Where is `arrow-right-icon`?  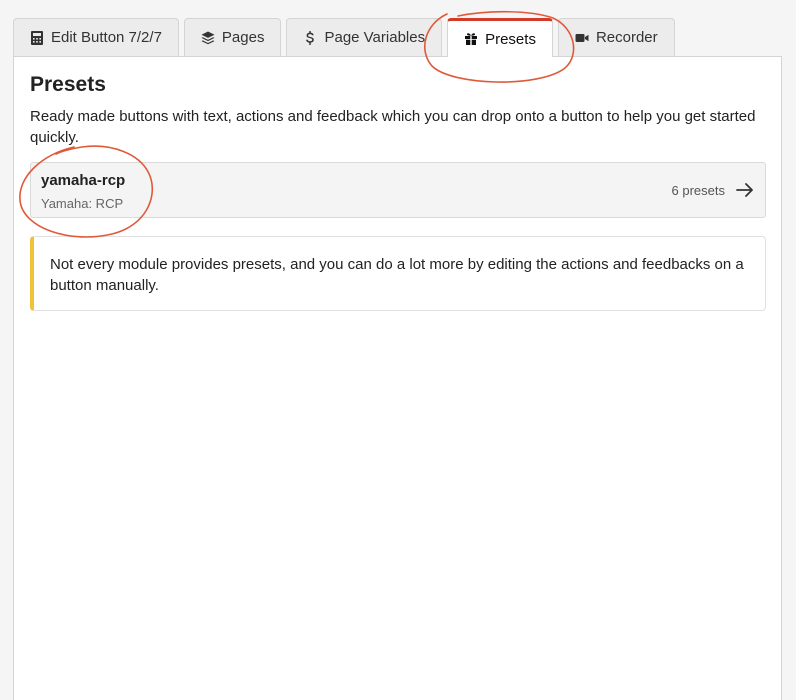 arrow-right-icon is located at coordinates (745, 190).